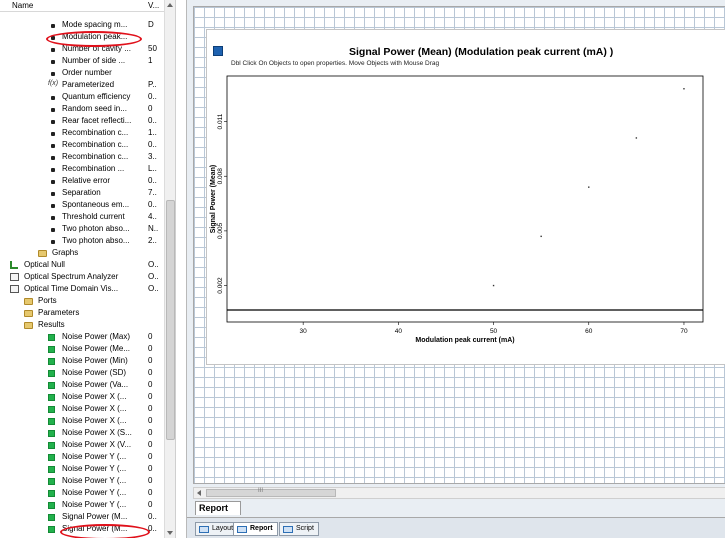 This screenshot has width=725, height=538. Describe the element at coordinates (82, 325) in the screenshot. I see `tree-item: Results` at that location.